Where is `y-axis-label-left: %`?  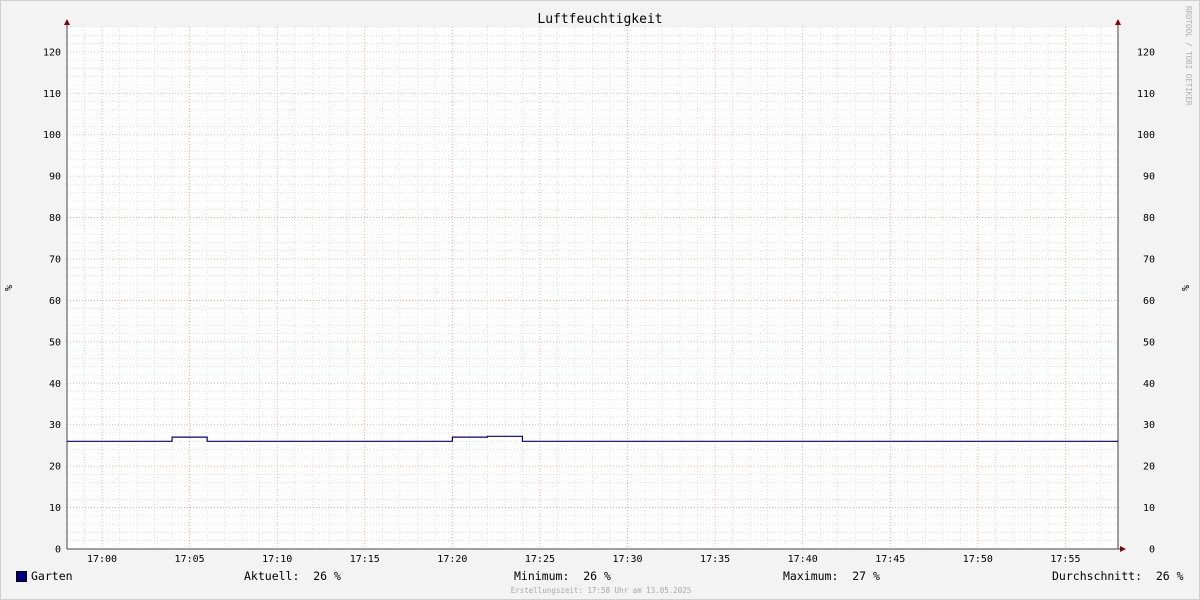
y-axis-label-left: % is located at coordinates (9, 288).